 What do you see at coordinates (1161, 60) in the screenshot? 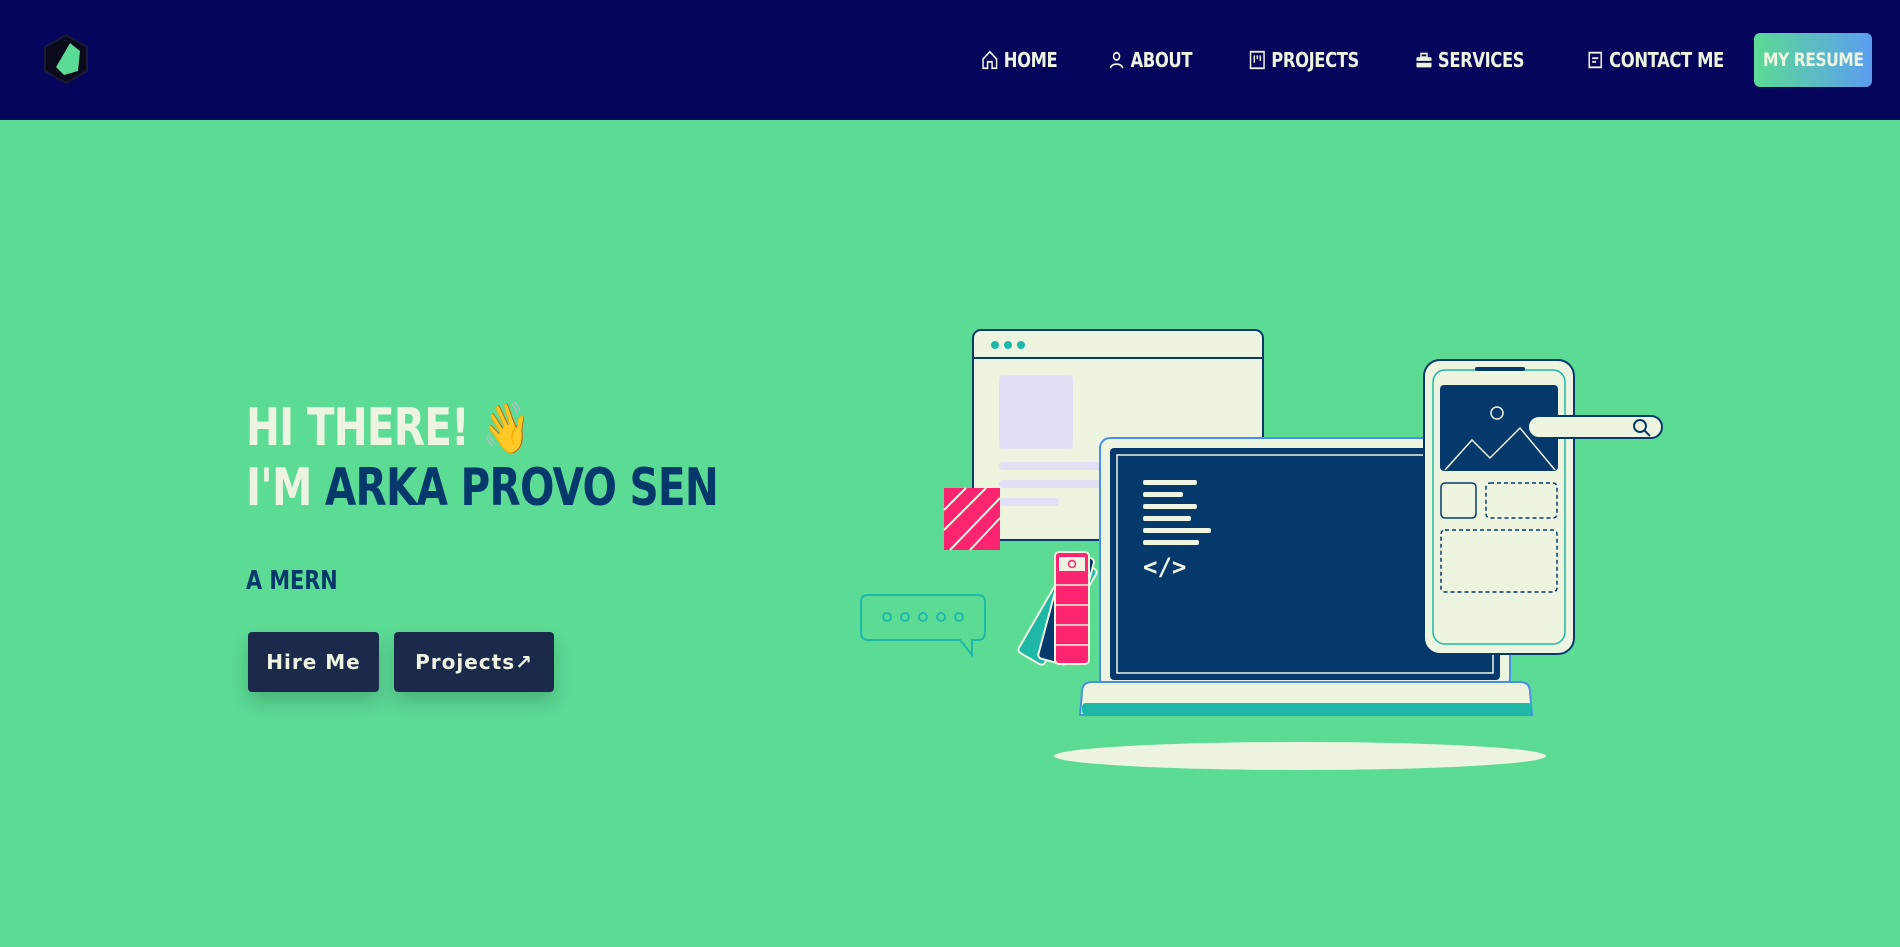
I see `nav-about-label: About` at bounding box center [1161, 60].